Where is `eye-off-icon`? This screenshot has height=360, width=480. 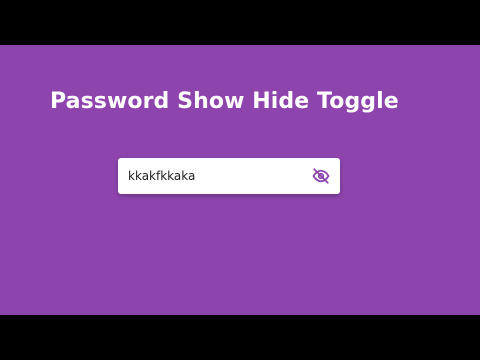 eye-off-icon is located at coordinates (321, 176).